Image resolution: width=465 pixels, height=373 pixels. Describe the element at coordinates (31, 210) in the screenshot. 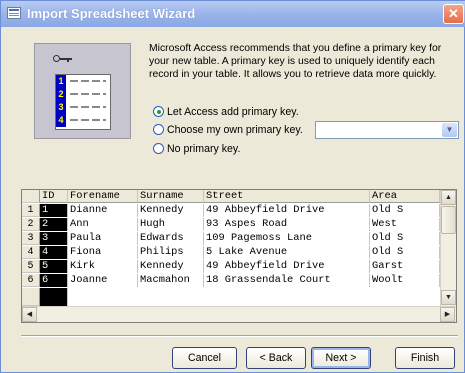

I see `row-number: 1` at that location.